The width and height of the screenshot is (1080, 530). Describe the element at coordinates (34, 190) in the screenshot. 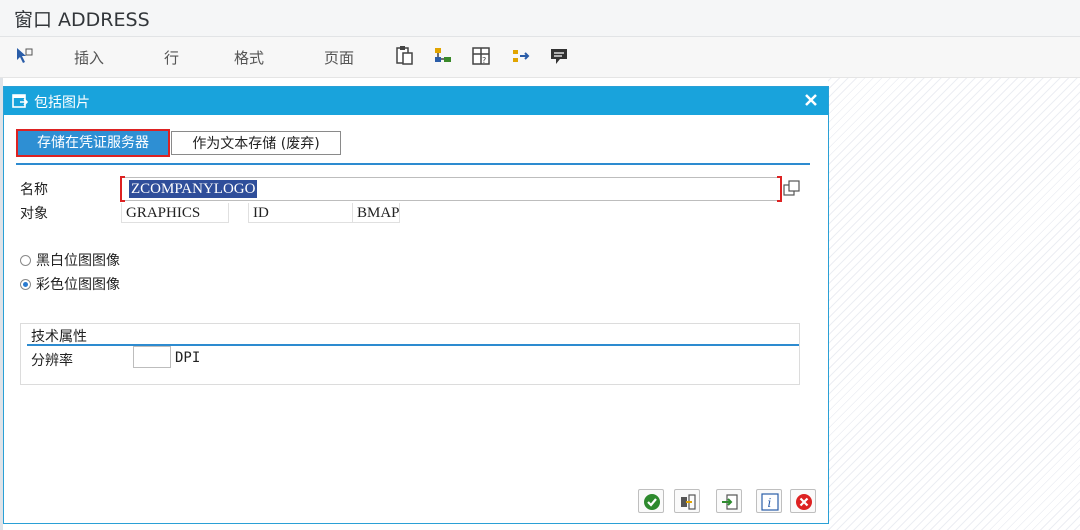

I see `name-label: 名称` at that location.